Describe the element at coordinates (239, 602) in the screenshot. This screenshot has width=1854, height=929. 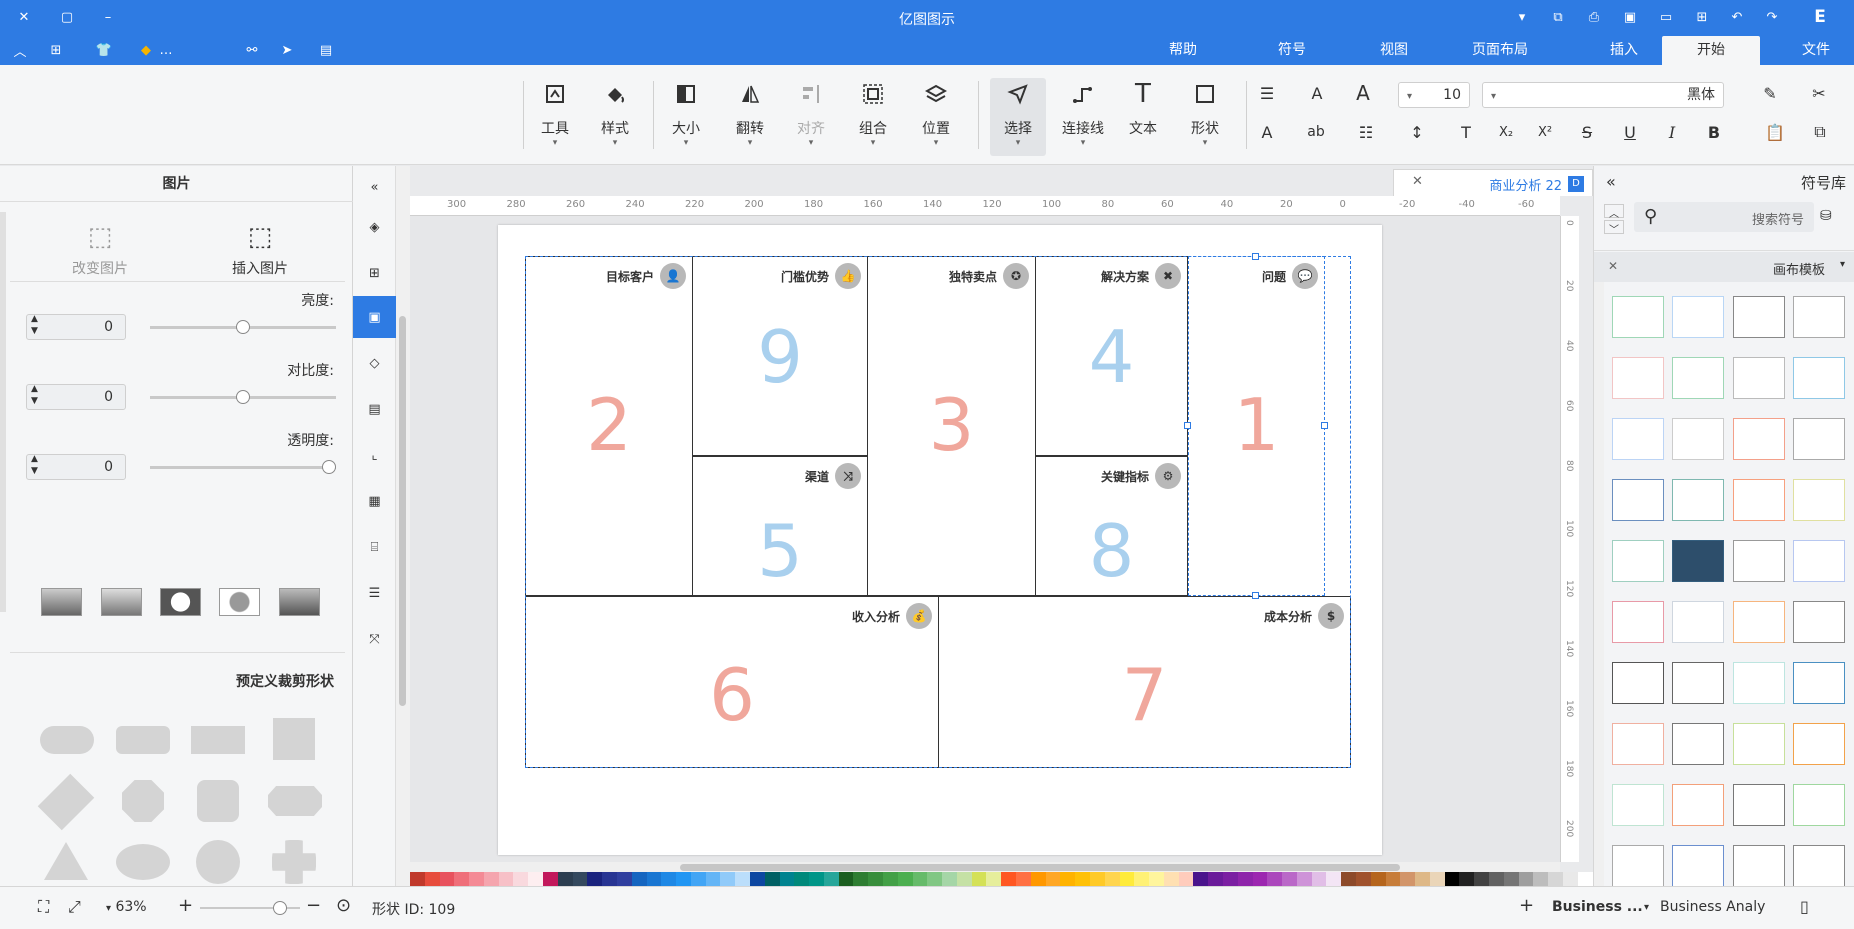
I see `image-effect-thumb` at that location.